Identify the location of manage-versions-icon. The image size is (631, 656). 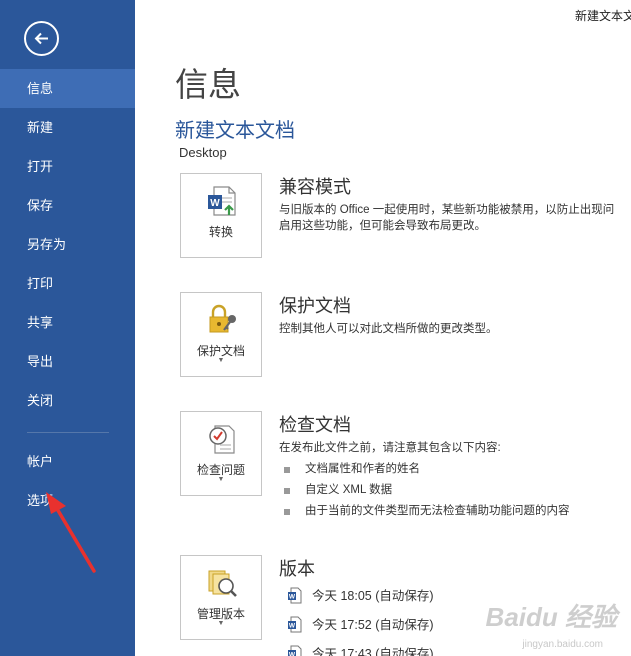
(222, 583).